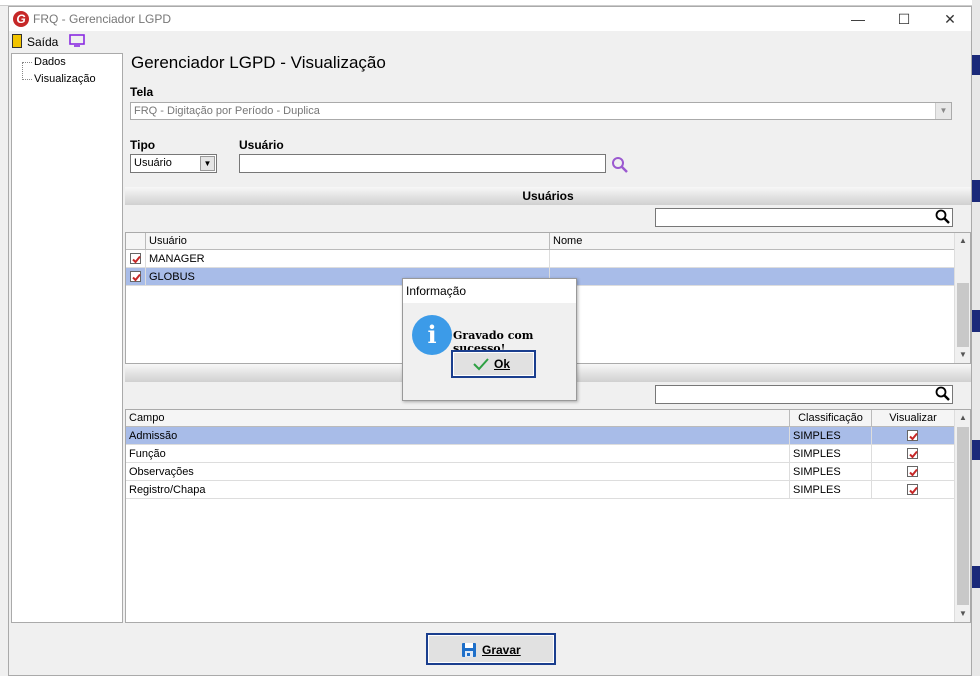 This screenshot has width=980, height=681. I want to click on cell-campo: Registro/Chapa, so click(458, 490).